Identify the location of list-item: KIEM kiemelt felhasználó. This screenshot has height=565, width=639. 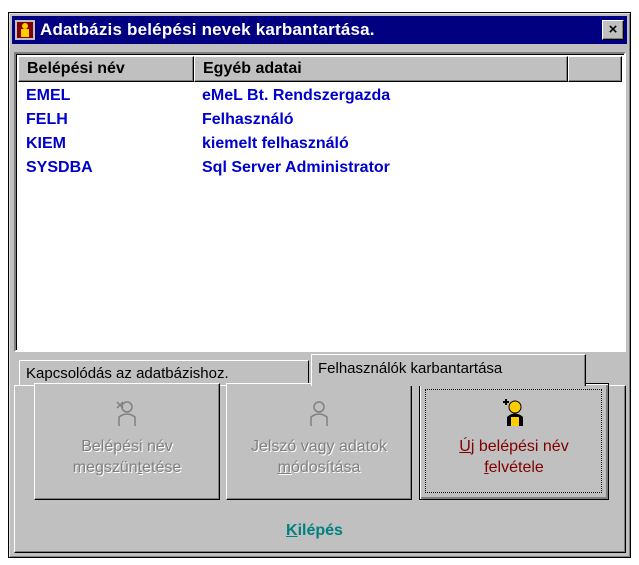
(320, 144).